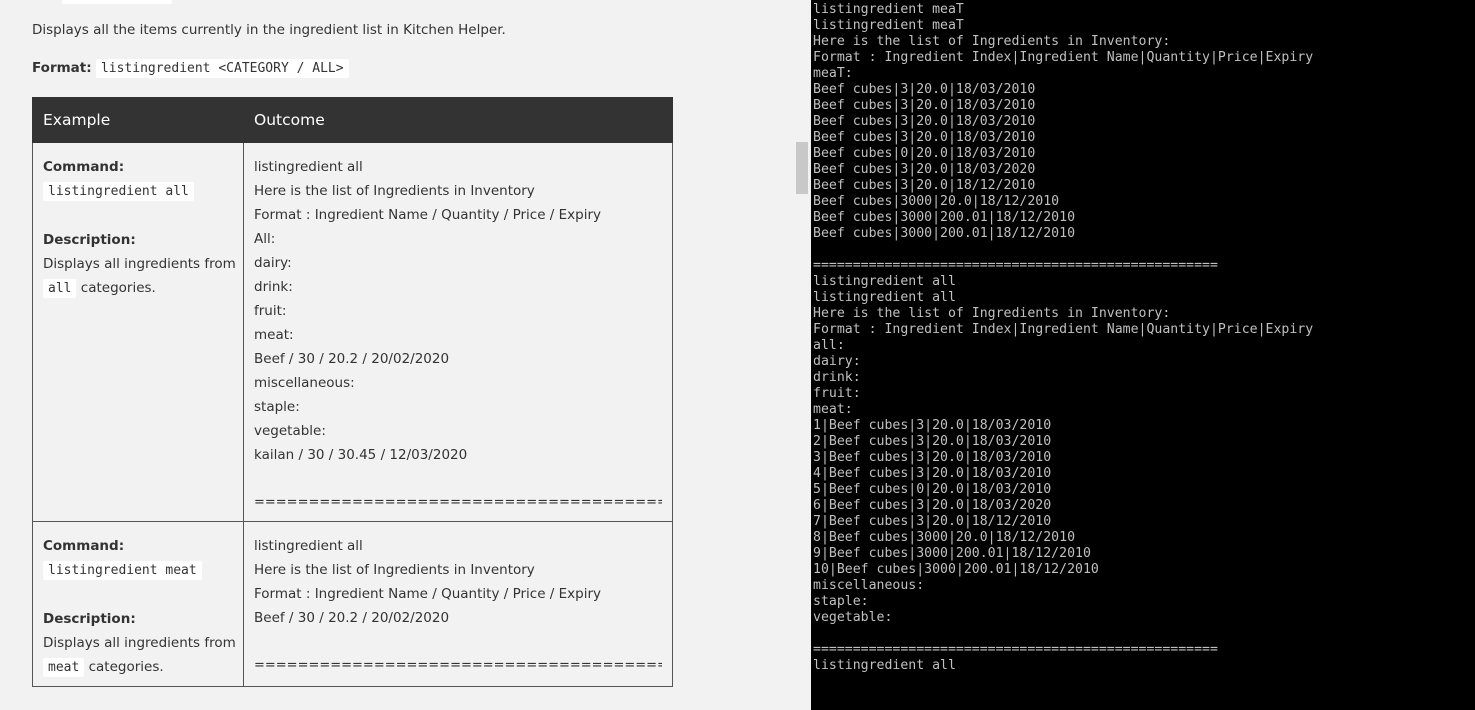  I want to click on terminal-line: 7|Beef cubes|3|20.0|18/12/2010, so click(932, 521).